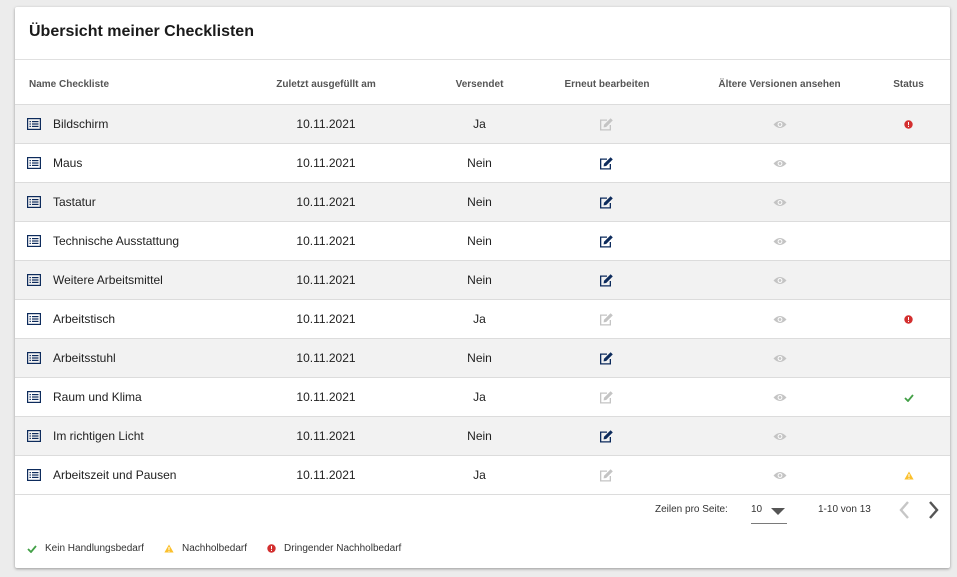  Describe the element at coordinates (115, 163) in the screenshot. I see `cell-name: Maus` at that location.